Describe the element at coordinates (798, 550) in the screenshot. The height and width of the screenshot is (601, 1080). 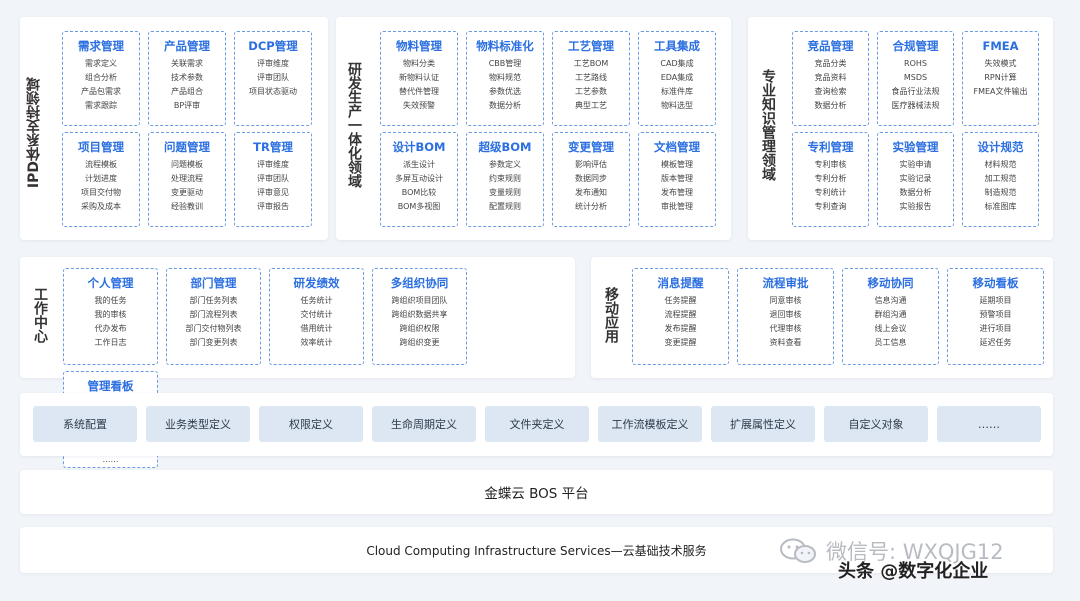
I see `wechat-icon` at that location.